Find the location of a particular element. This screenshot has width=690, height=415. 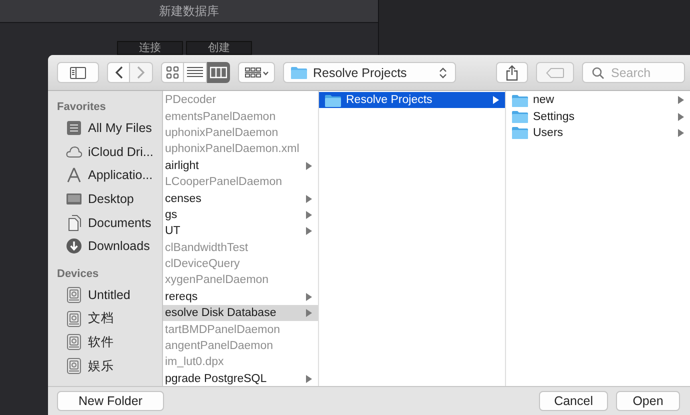

sidebar-item: Desktop is located at coordinates (105, 199).